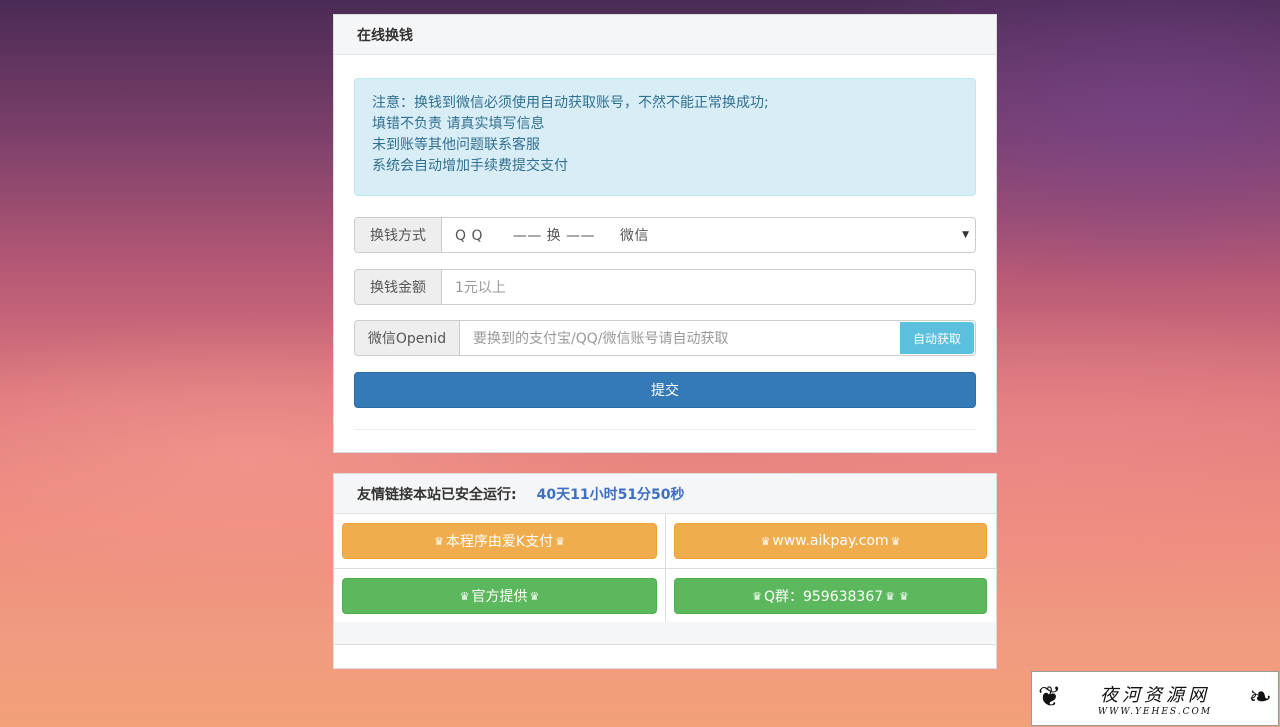  Describe the element at coordinates (708, 235) in the screenshot. I see `method-select: Q Q —— 换 —— 微信 ▼` at that location.